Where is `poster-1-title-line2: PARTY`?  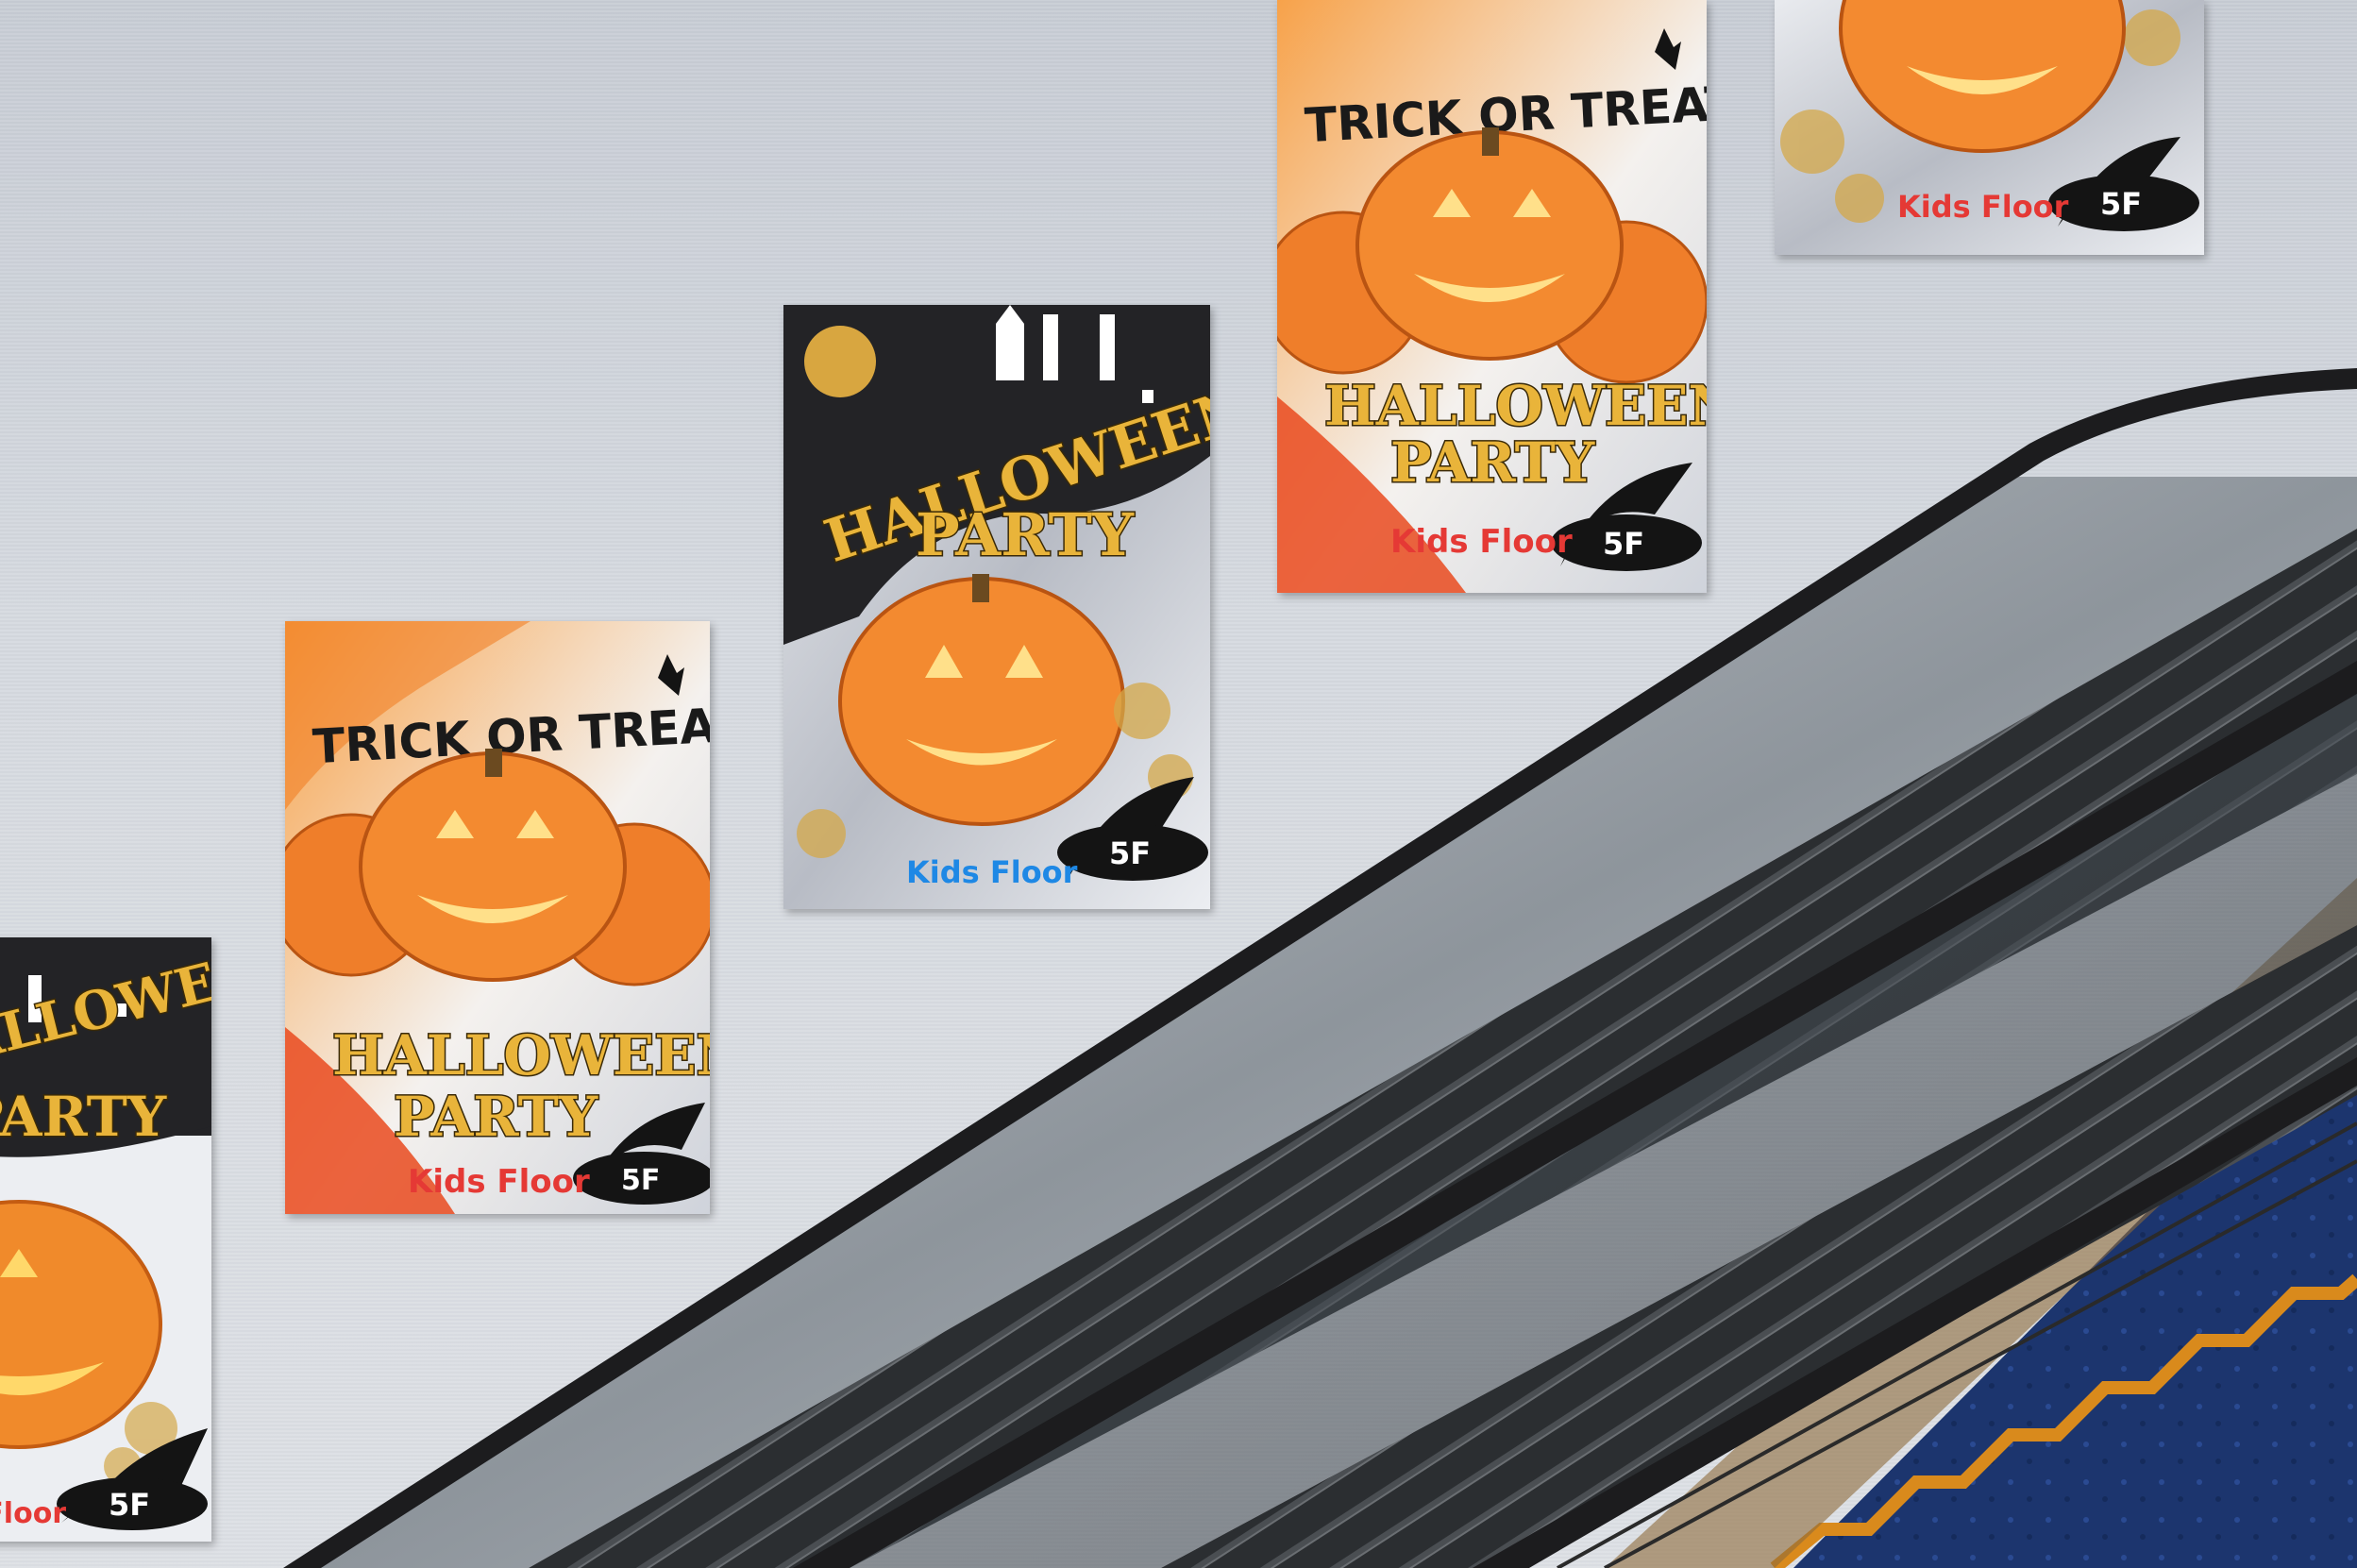 poster-1-title-line2: PARTY is located at coordinates (83, 1117).